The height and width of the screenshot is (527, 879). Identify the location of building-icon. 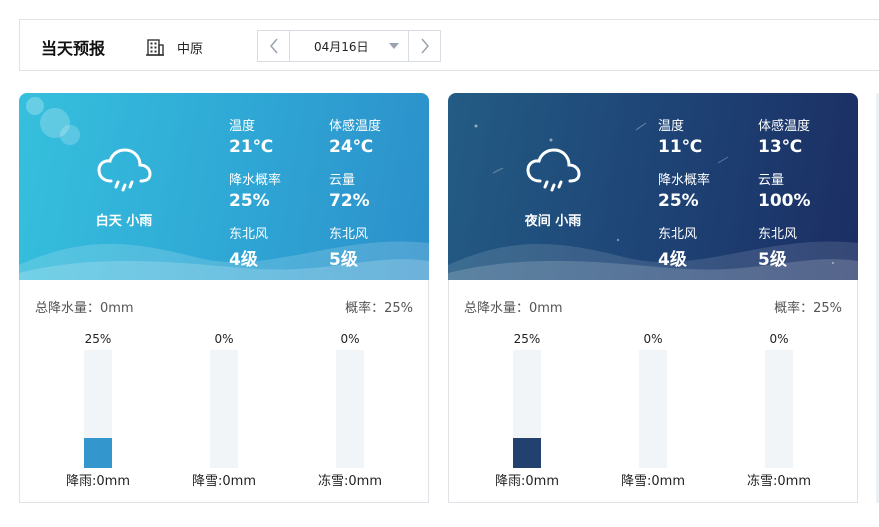
(155, 47).